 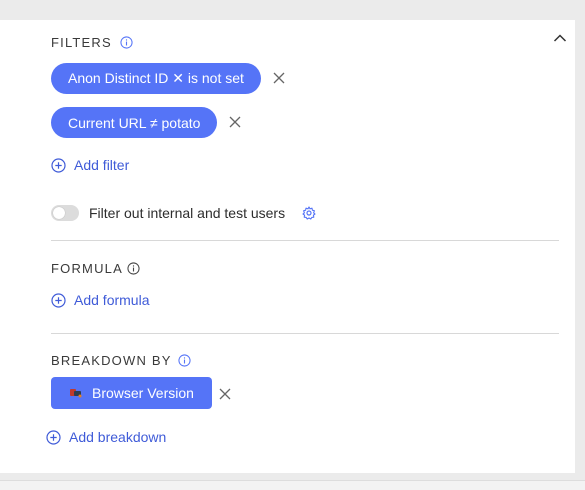 I want to click on formula-heading: FORMULA, so click(x=95, y=268).